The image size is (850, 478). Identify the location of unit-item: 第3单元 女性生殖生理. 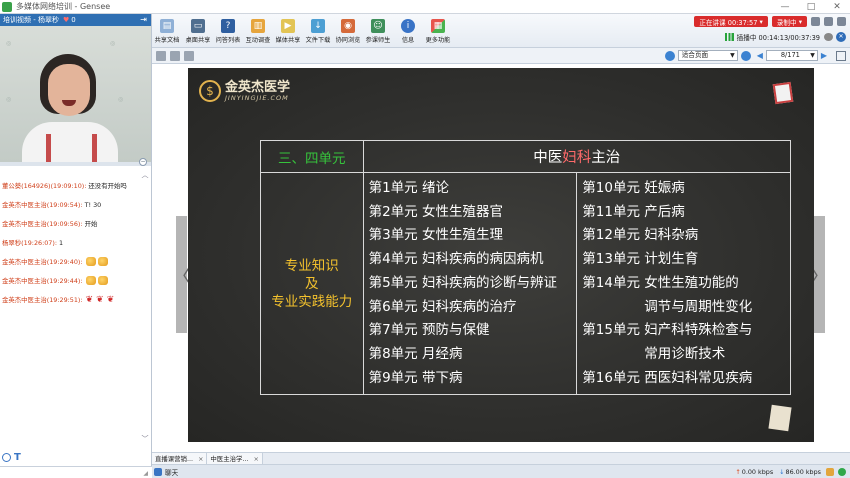
(435, 235).